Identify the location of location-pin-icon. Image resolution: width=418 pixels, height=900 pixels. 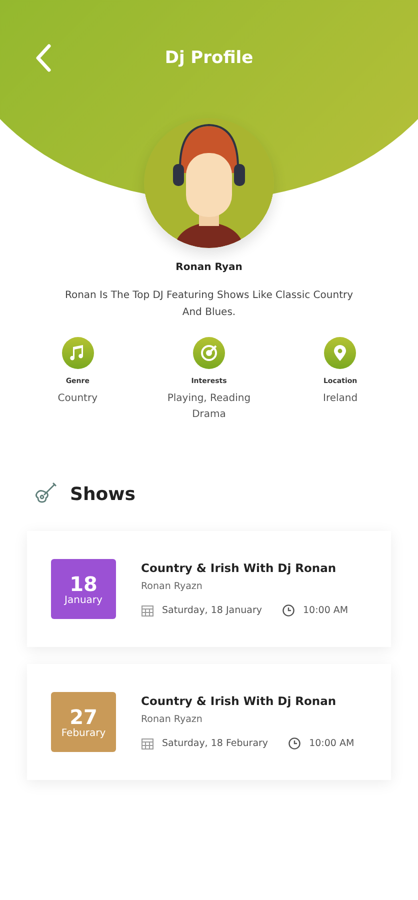
(340, 353).